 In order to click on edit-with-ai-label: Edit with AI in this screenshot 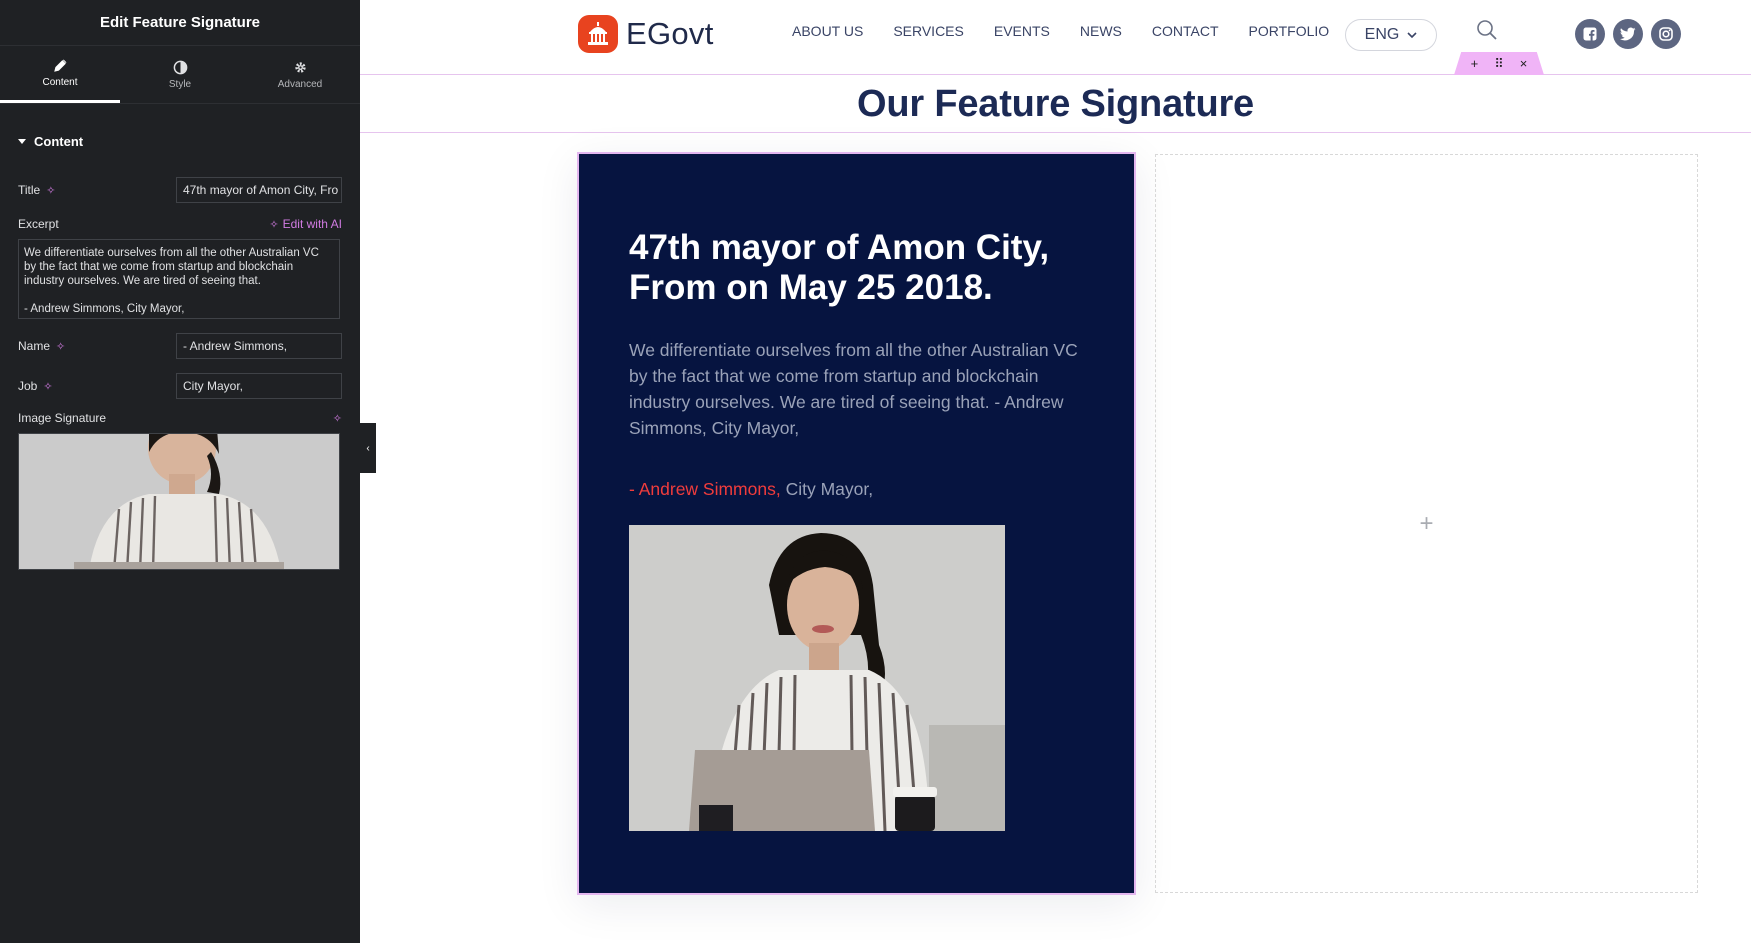, I will do `click(312, 224)`.